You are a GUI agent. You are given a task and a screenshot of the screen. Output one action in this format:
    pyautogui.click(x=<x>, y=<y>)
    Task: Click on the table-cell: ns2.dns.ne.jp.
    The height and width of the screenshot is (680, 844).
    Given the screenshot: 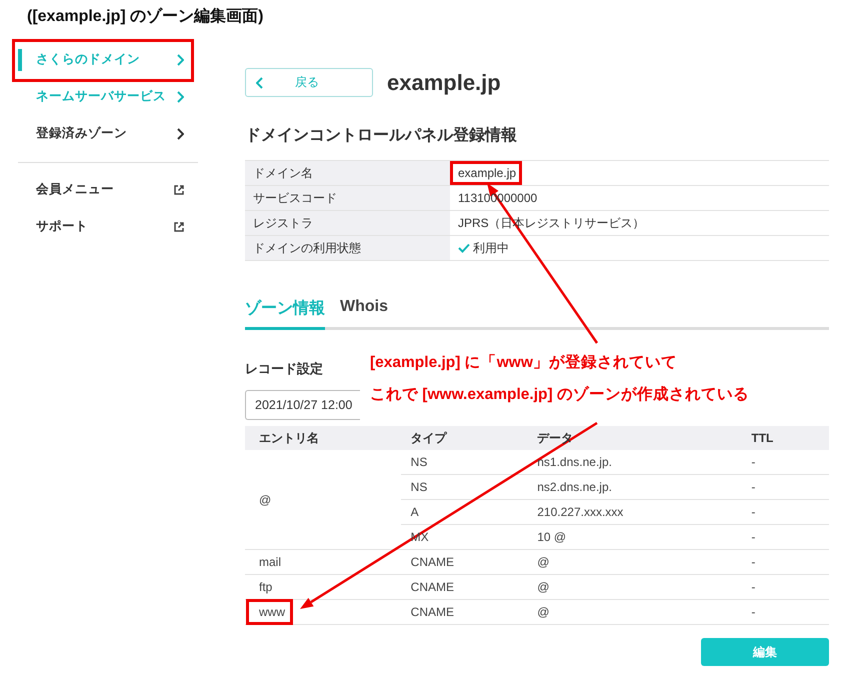 What is the action you would take?
    pyautogui.click(x=574, y=487)
    